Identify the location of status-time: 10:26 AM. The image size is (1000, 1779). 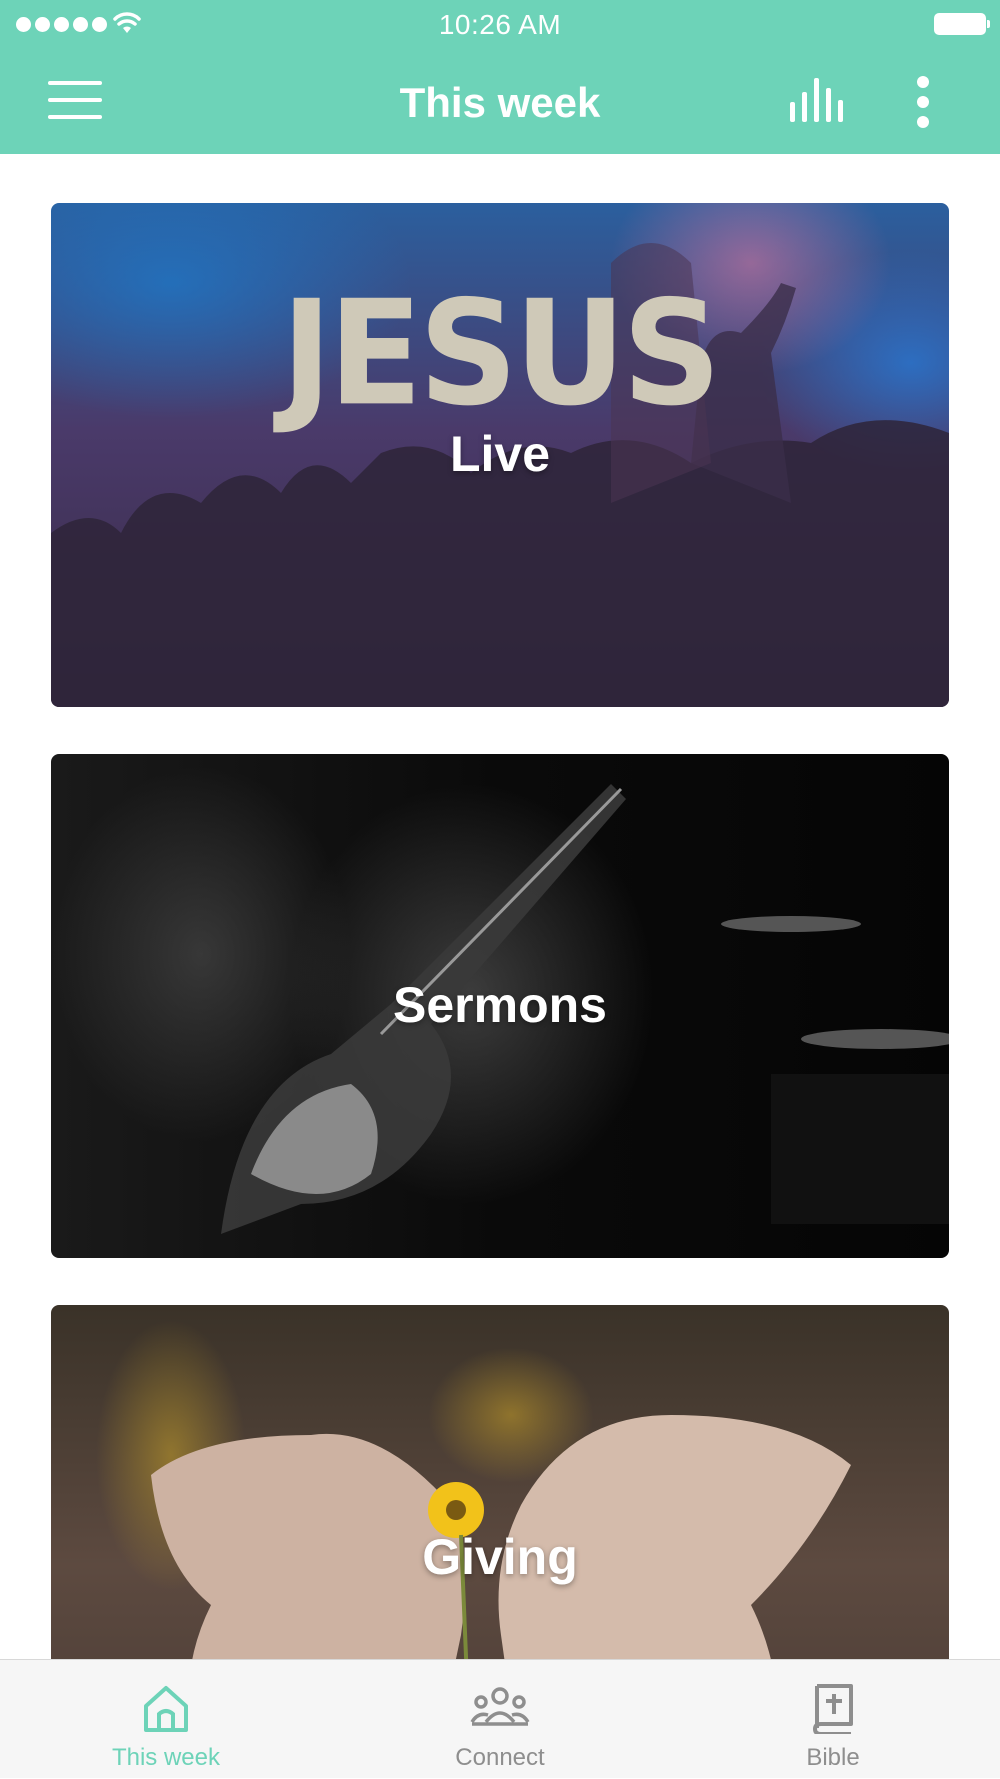
(500, 24).